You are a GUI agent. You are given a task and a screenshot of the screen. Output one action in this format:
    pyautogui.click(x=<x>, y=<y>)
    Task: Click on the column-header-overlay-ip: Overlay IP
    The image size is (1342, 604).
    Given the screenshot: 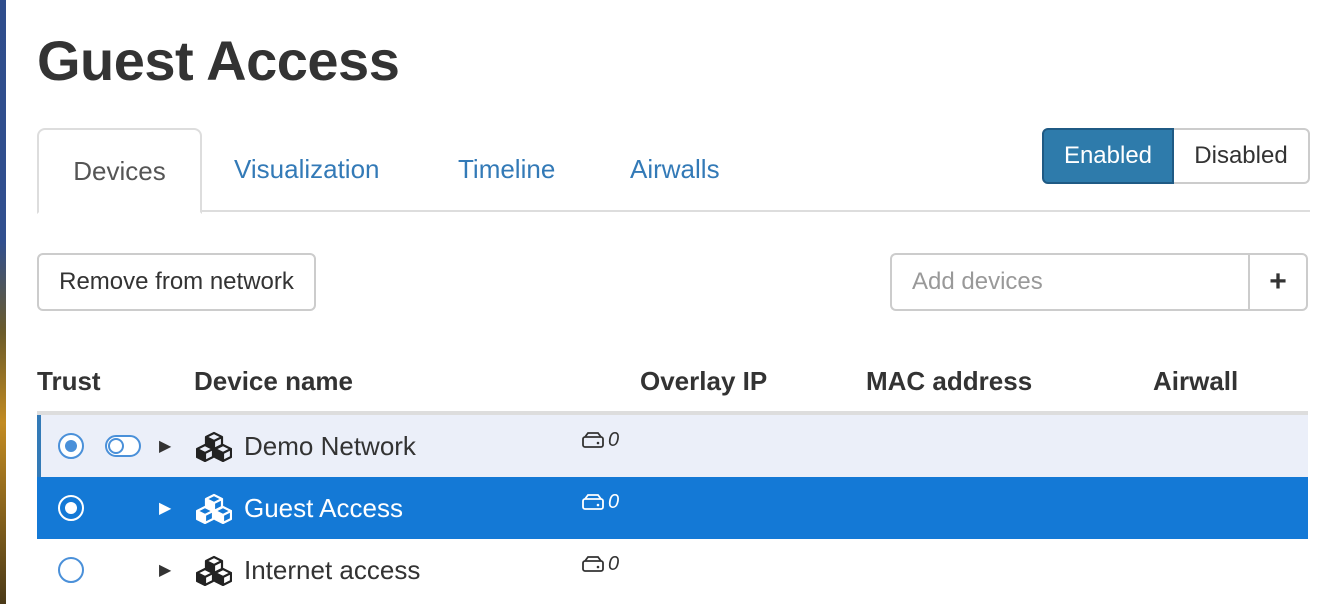 What is the action you would take?
    pyautogui.click(x=703, y=381)
    